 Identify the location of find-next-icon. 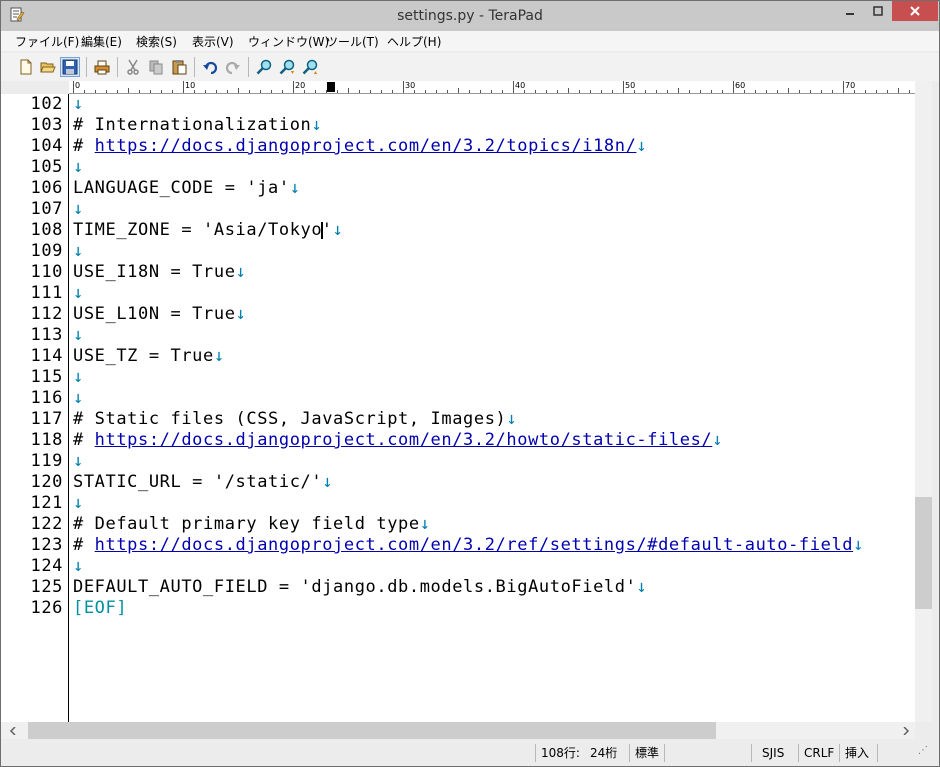
(287, 67).